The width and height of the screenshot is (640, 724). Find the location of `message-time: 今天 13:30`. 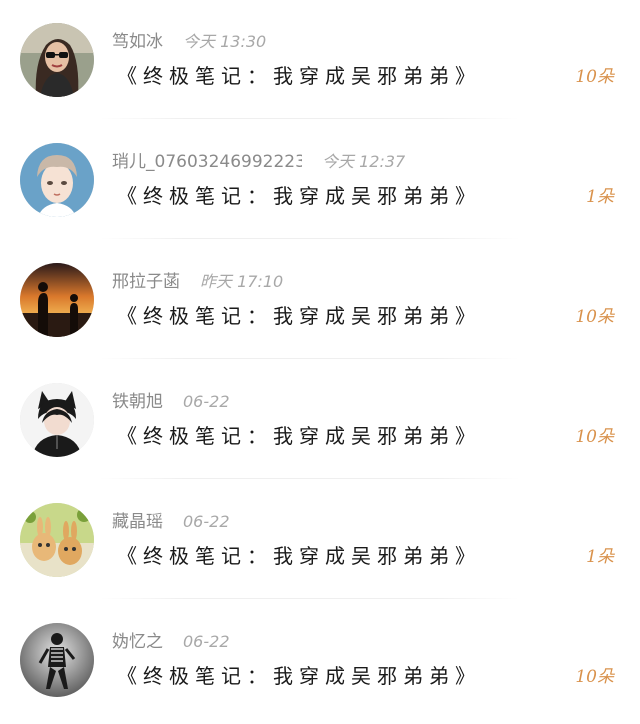

message-time: 今天 13:30 is located at coordinates (225, 41).